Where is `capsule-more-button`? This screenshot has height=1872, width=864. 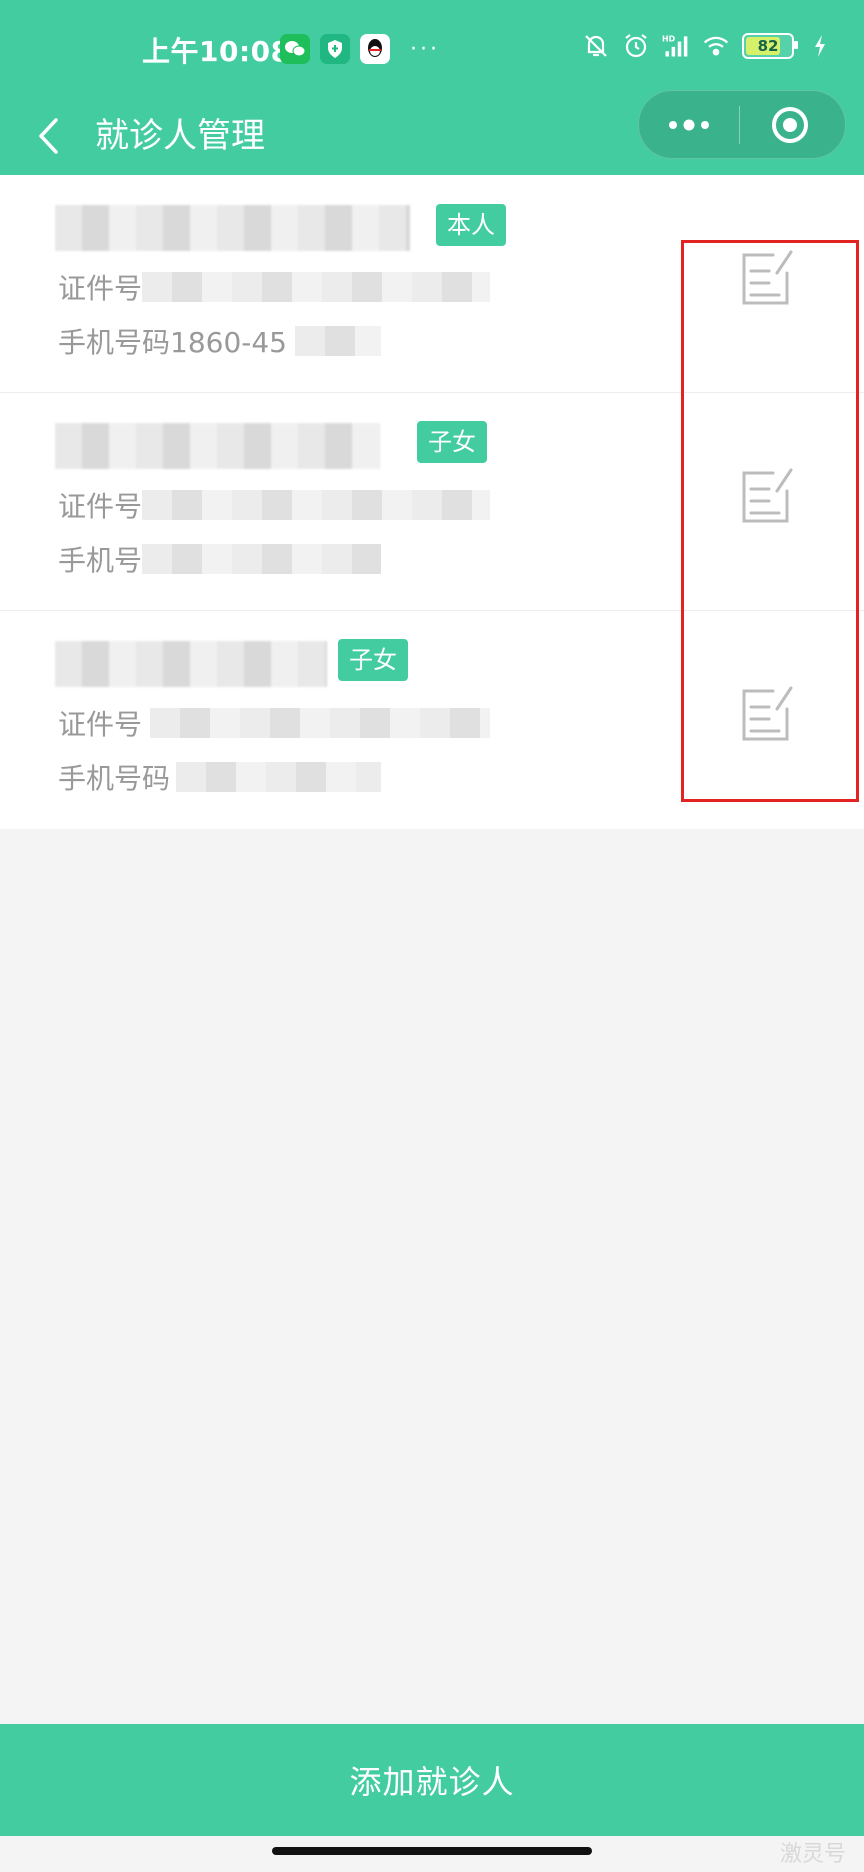 capsule-more-button is located at coordinates (689, 124).